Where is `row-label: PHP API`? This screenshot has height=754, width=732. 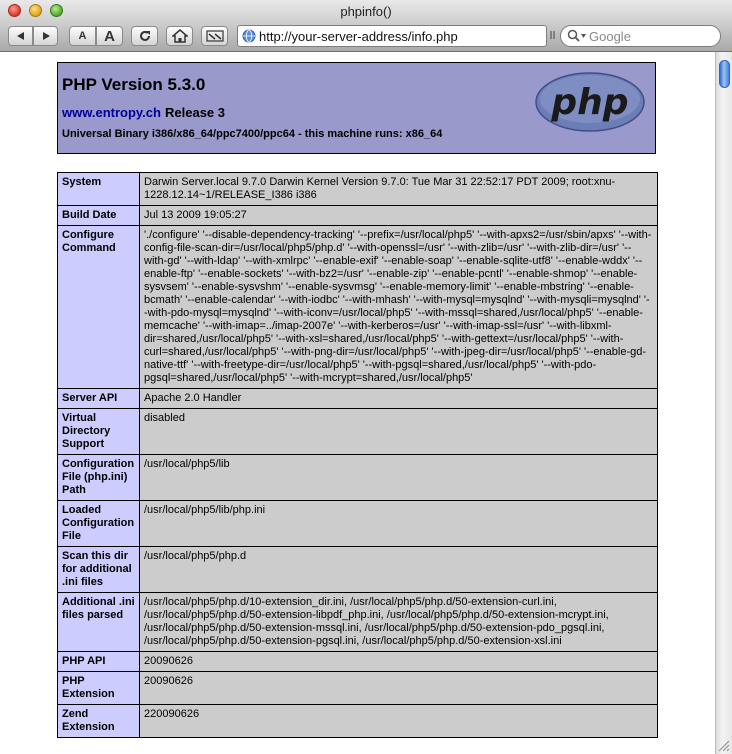 row-label: PHP API is located at coordinates (98, 661).